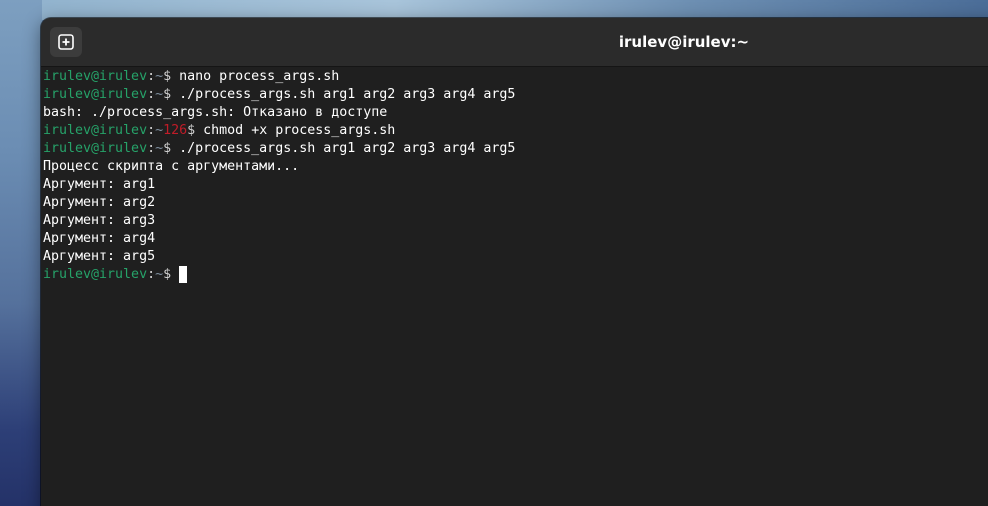 This screenshot has height=506, width=988. Describe the element at coordinates (494, 10) in the screenshot. I see `desktop-background-top` at that location.